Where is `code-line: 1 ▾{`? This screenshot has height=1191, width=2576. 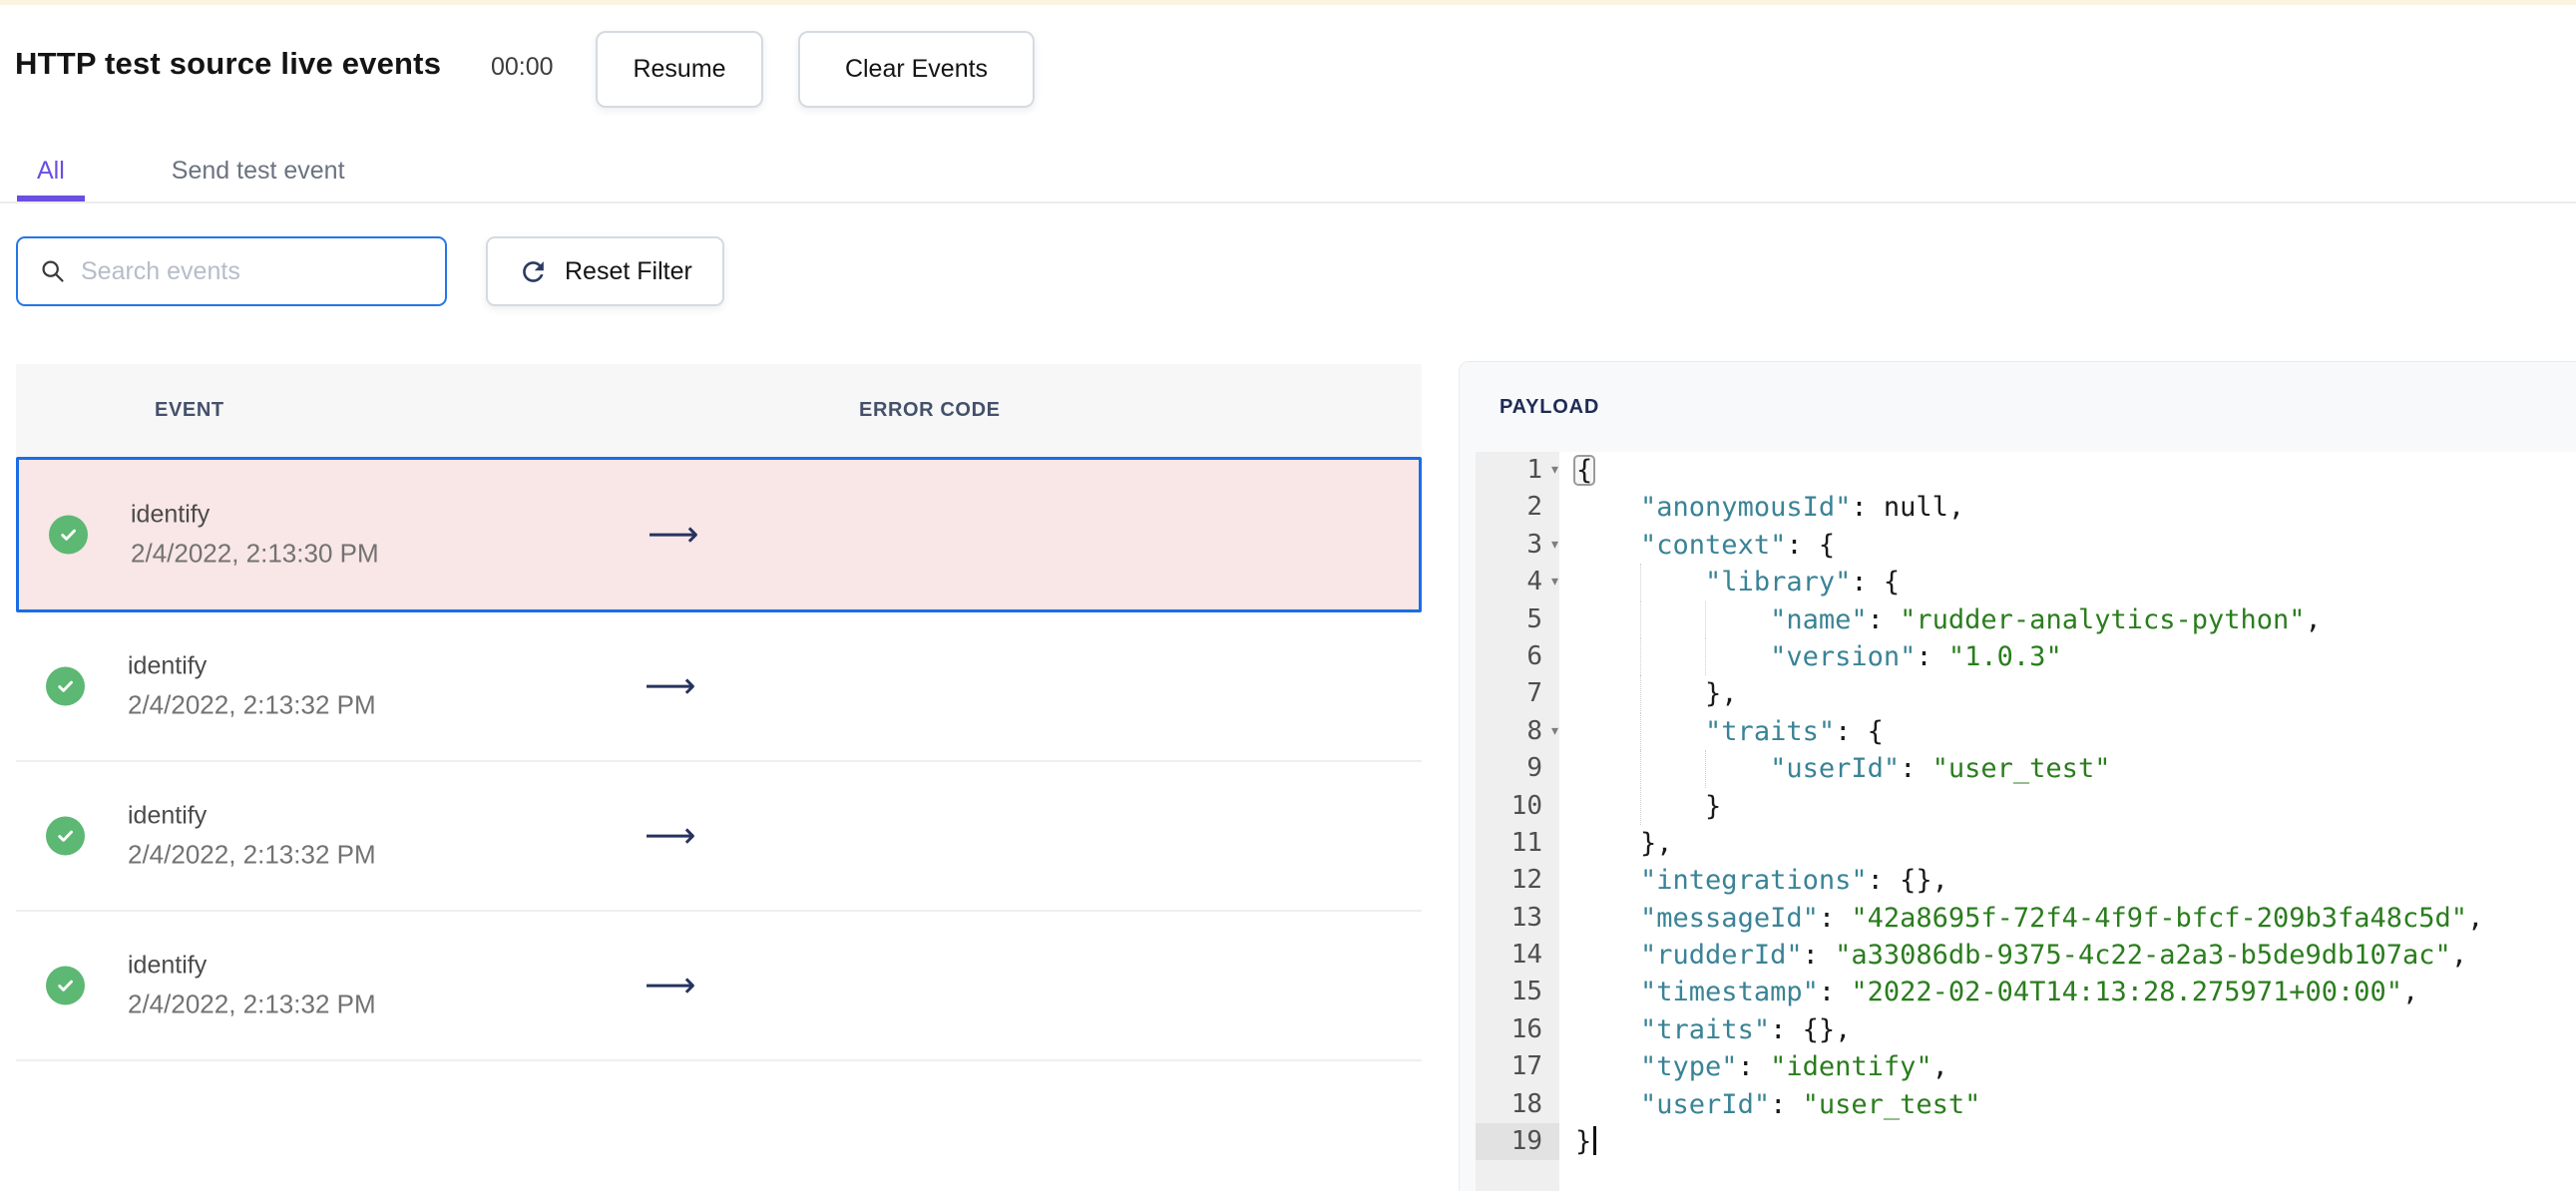 code-line: 1 ▾{ is located at coordinates (2026, 471).